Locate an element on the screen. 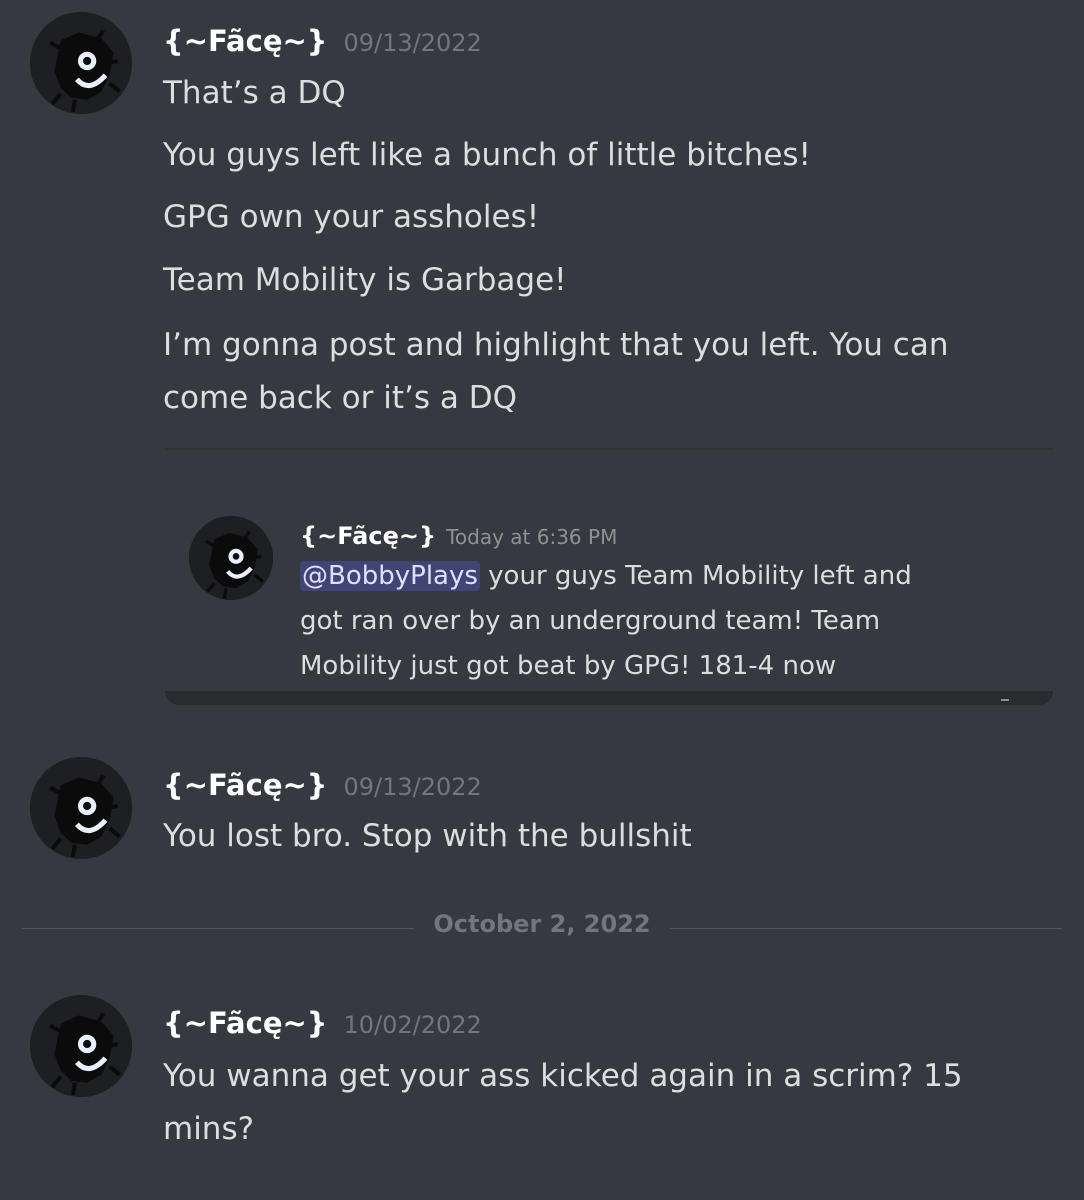  date-divider-line-right is located at coordinates (866, 928).